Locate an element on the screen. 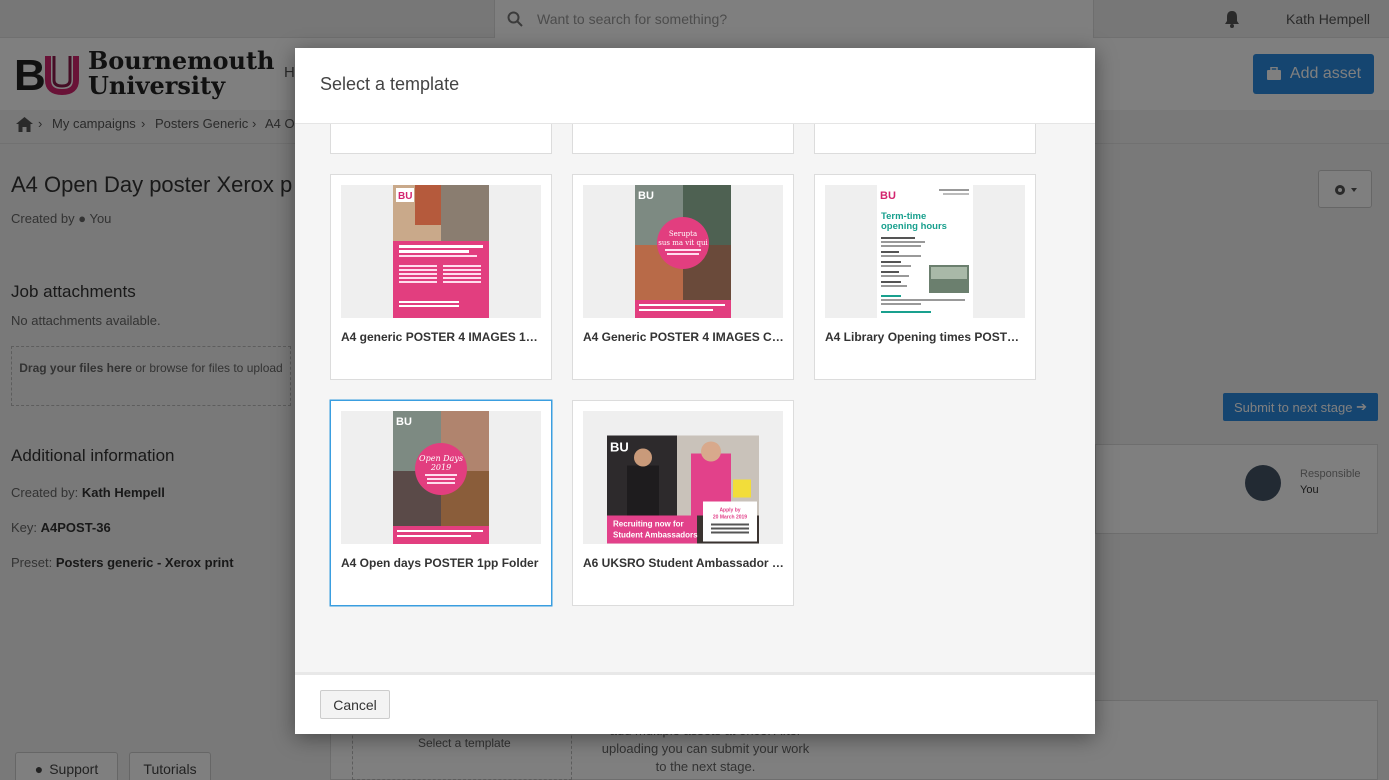 The width and height of the screenshot is (1389, 780). svg-text: sus ma vit qui is located at coordinates (683, 243).